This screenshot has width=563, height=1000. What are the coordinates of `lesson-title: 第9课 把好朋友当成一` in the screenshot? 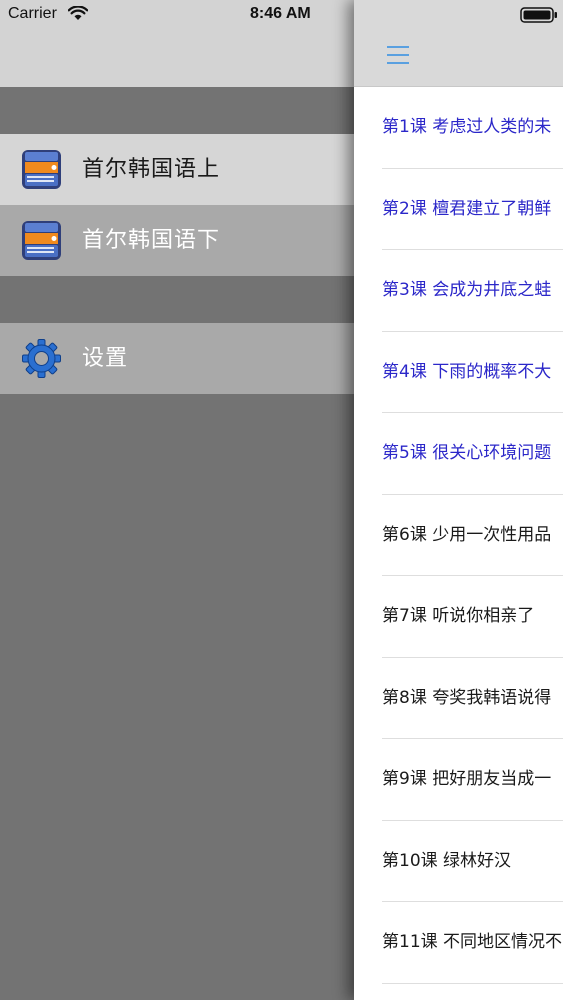 It's located at (467, 779).